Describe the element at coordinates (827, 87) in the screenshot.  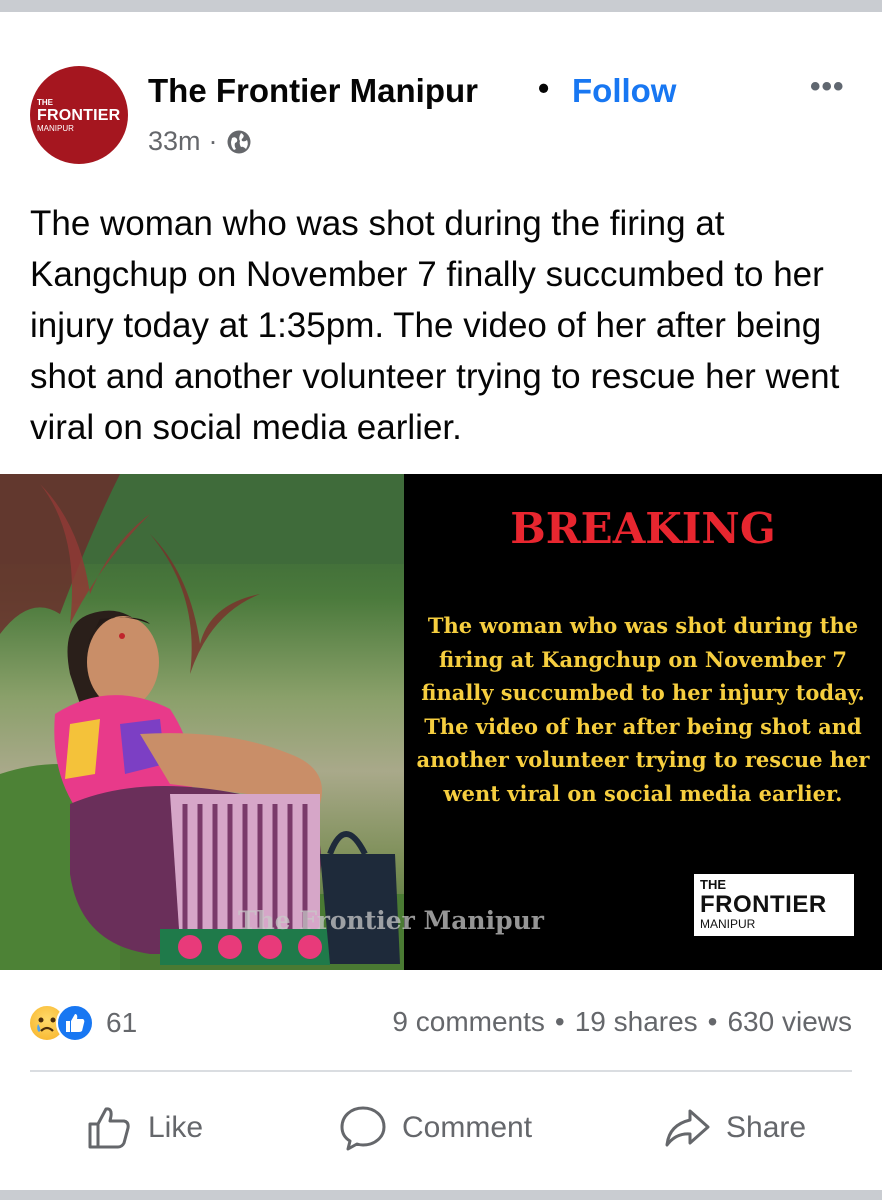
I see `more-options-icon: •••` at that location.